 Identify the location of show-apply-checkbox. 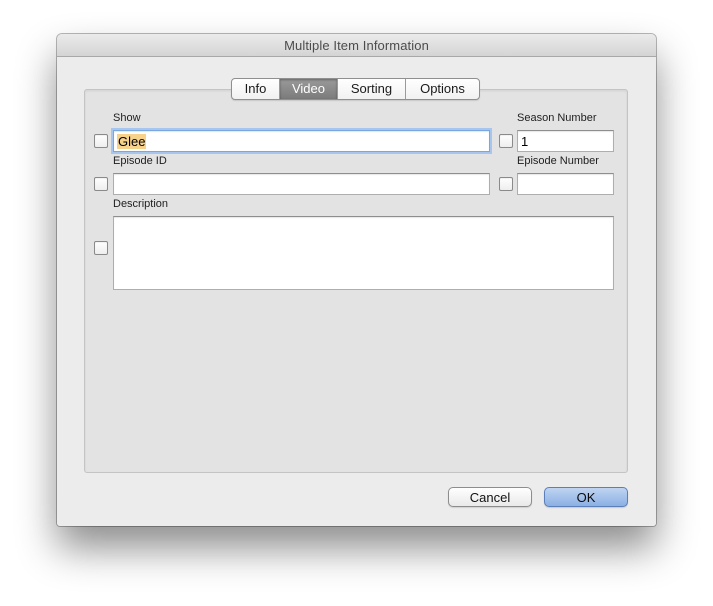
(101, 141).